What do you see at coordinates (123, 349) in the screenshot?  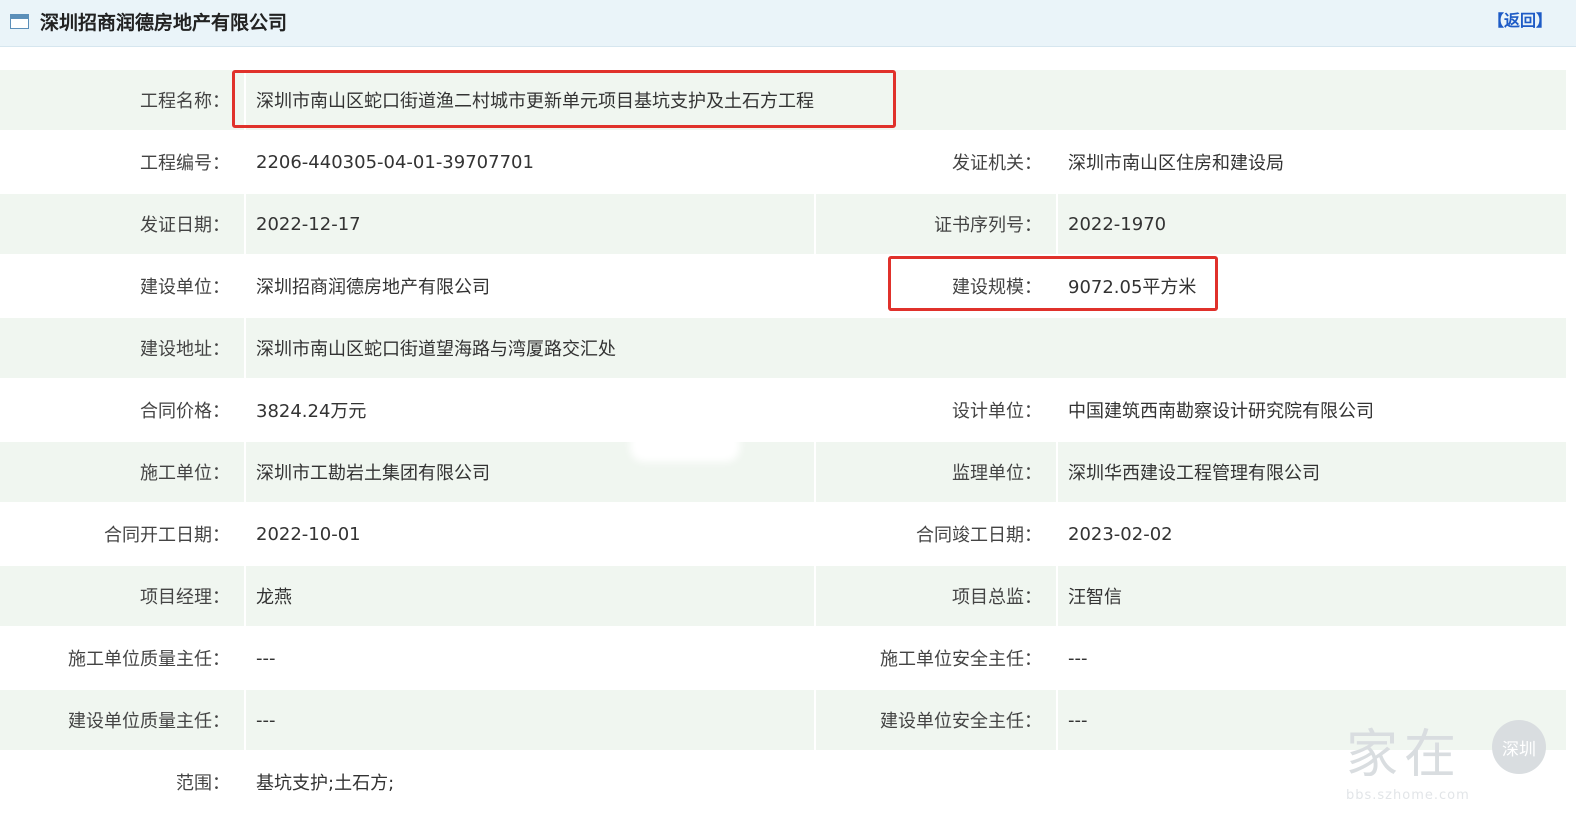 I see `field-label: 建设地址：` at bounding box center [123, 349].